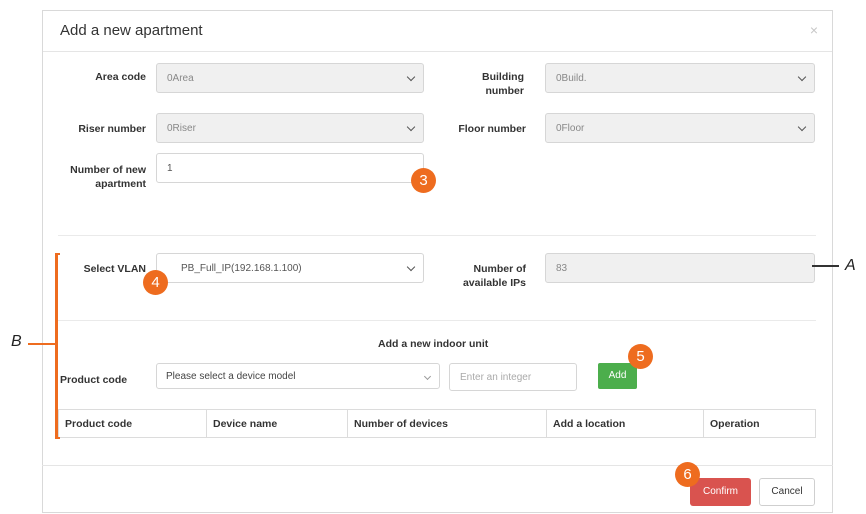 The image size is (866, 514). I want to click on building-number-select: 0Build., so click(680, 78).